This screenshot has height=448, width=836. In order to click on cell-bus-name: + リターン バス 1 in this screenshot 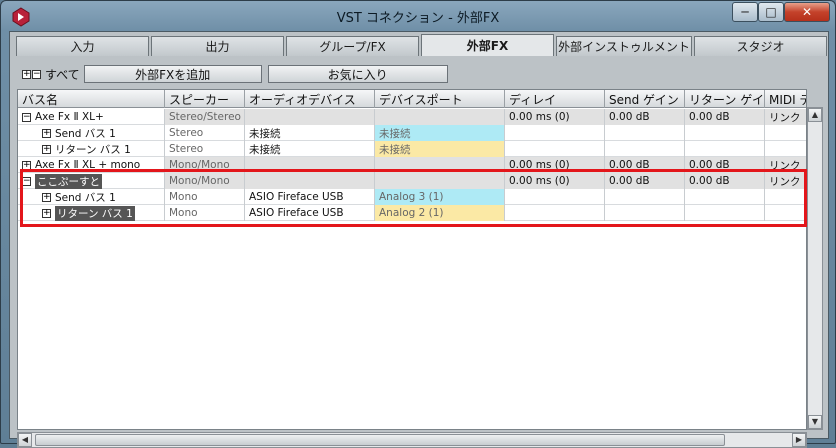, I will do `click(91, 149)`.